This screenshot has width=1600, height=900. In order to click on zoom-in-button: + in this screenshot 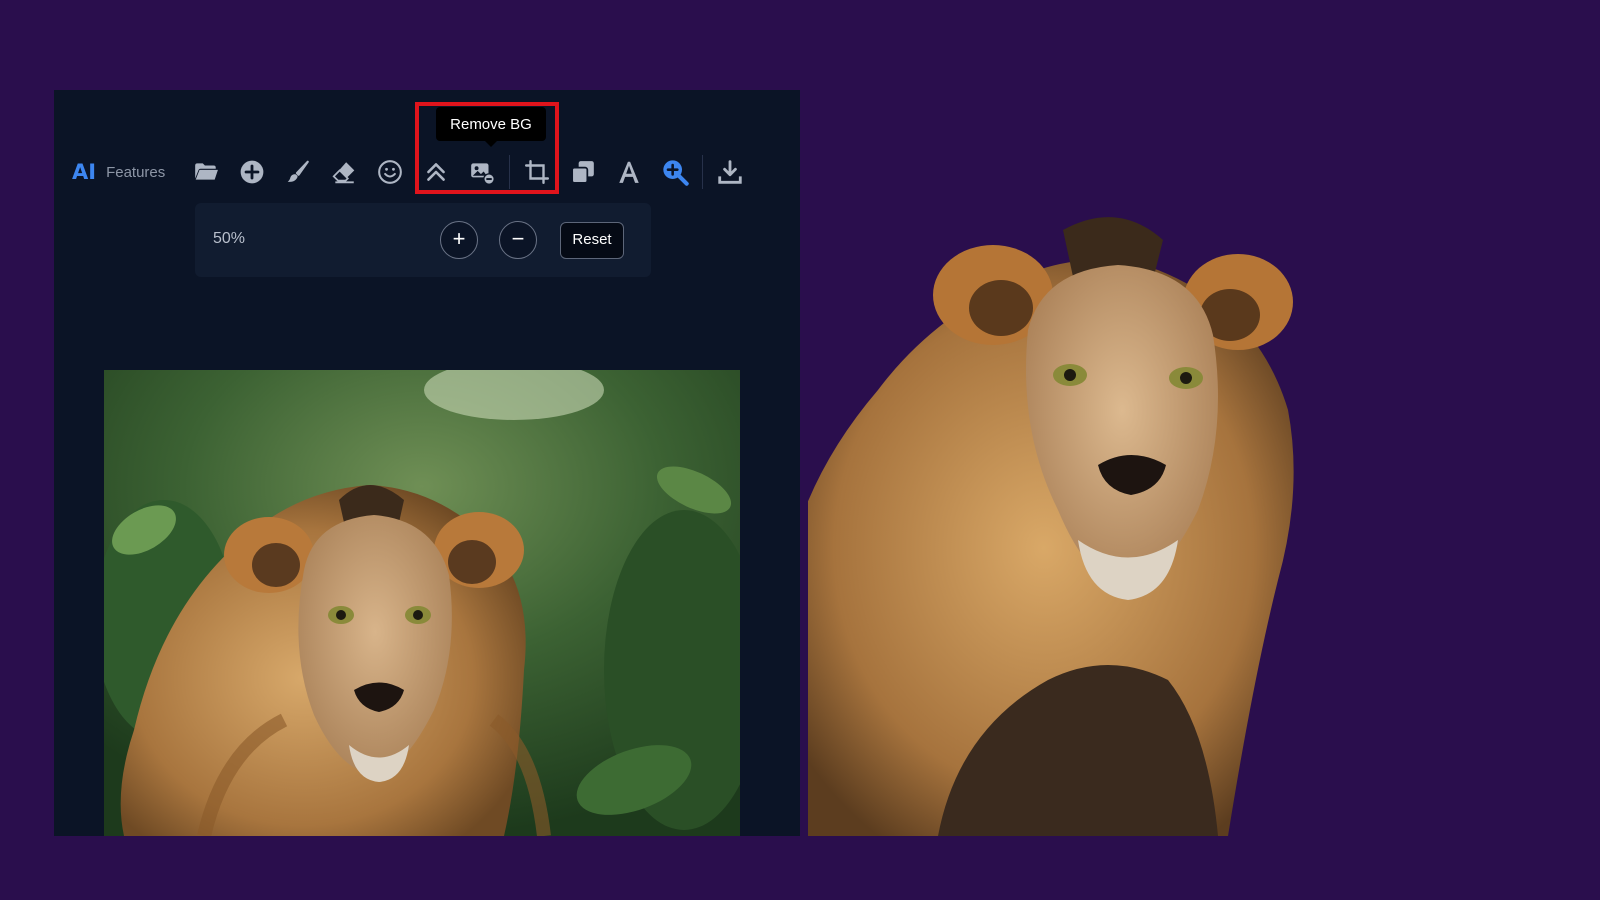, I will do `click(459, 240)`.